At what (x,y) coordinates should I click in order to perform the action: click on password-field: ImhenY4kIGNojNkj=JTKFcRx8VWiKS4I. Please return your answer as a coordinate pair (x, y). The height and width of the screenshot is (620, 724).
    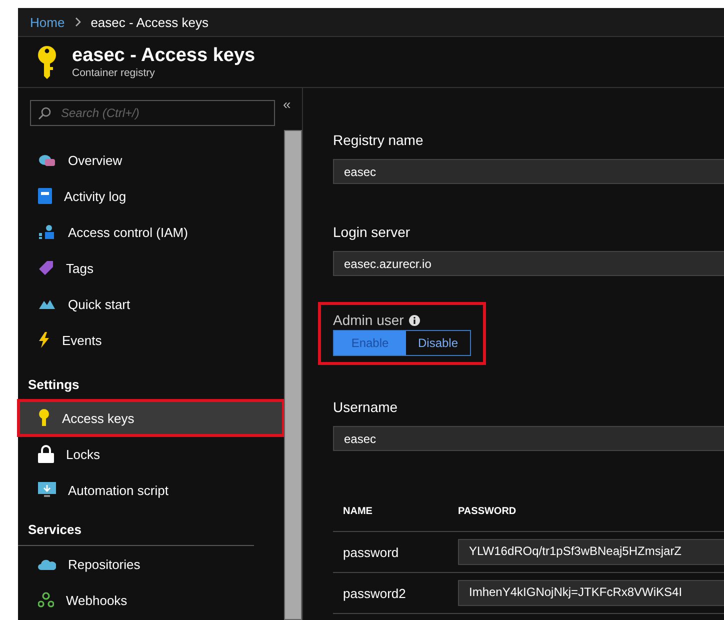
    Looking at the image, I should click on (591, 593).